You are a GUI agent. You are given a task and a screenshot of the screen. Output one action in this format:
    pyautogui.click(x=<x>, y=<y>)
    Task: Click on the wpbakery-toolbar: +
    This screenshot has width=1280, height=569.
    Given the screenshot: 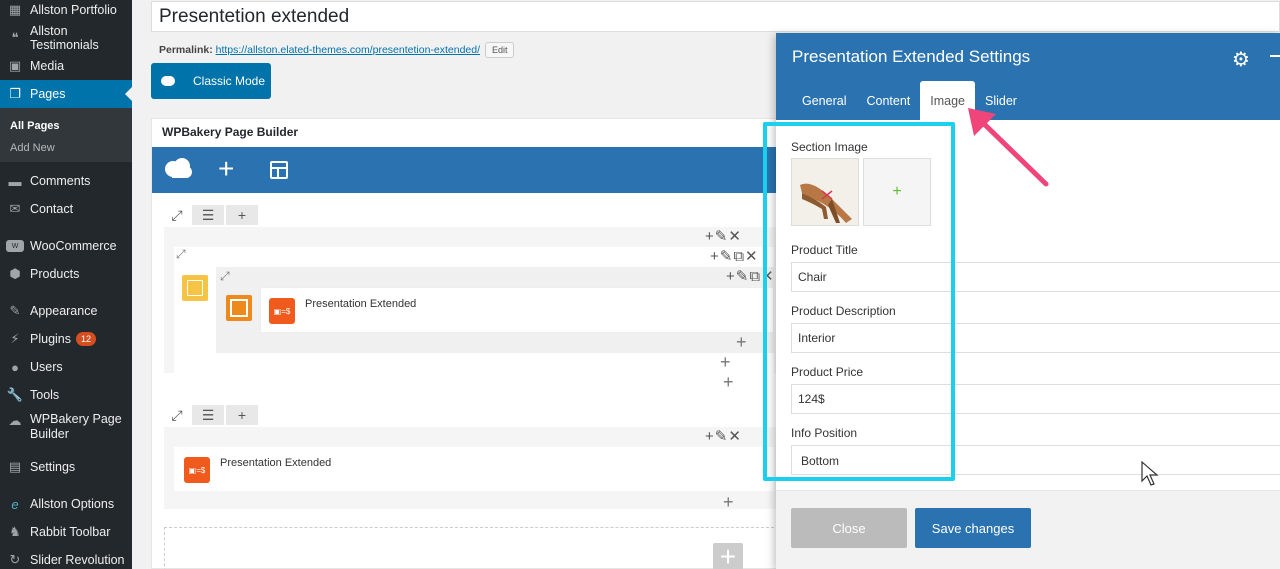 What is the action you would take?
    pyautogui.click(x=472, y=170)
    